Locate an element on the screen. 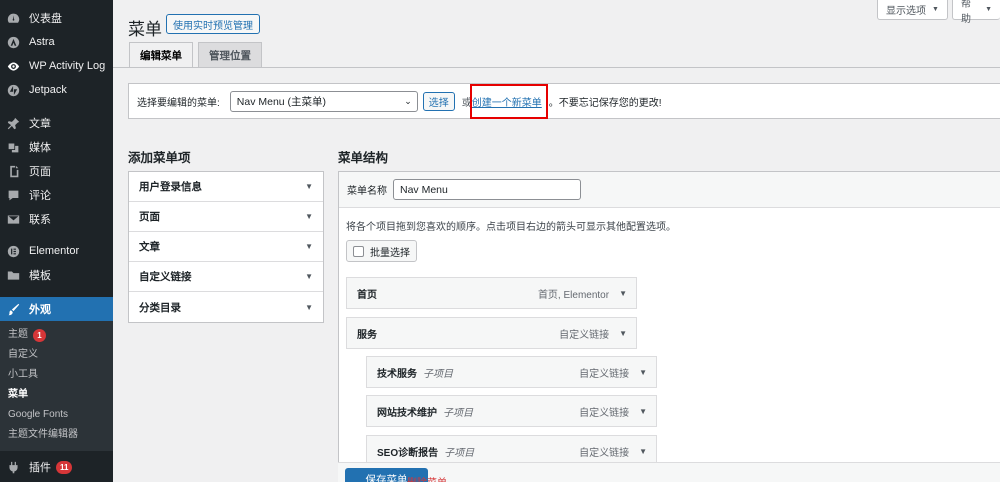 This screenshot has width=1000, height=482. activity-log-icon is located at coordinates (13, 66).